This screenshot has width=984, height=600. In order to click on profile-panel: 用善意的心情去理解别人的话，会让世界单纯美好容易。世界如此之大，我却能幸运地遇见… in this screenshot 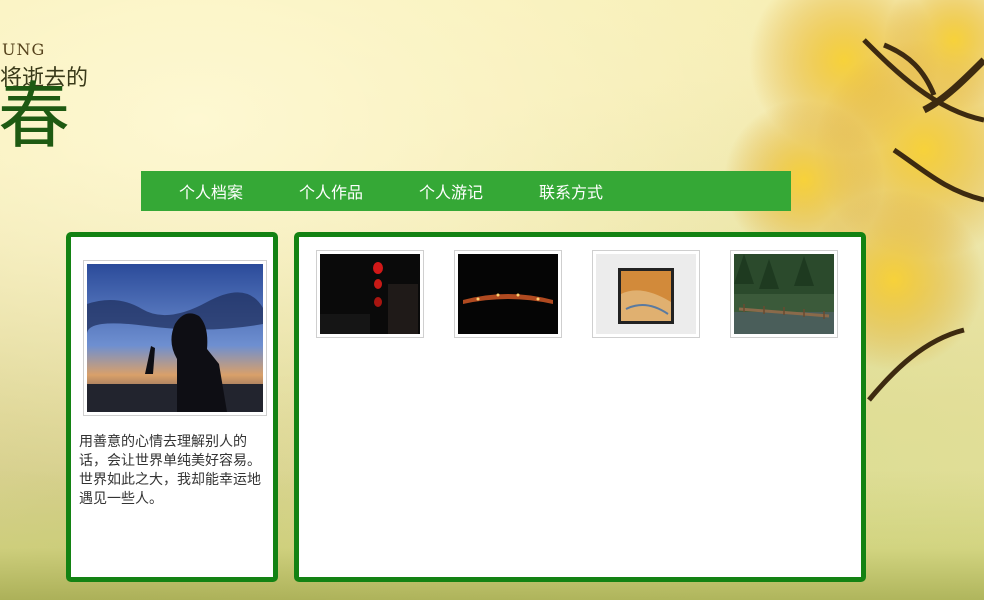, I will do `click(172, 407)`.